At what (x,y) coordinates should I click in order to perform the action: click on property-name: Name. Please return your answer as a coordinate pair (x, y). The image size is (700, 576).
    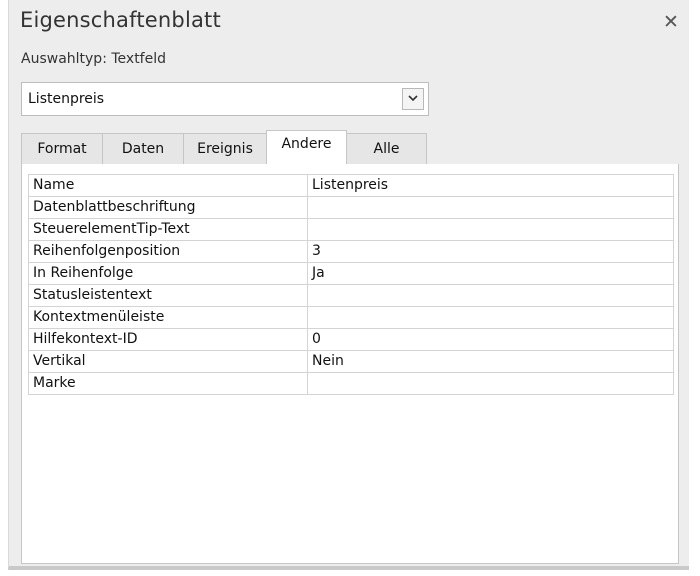
    Looking at the image, I should click on (168, 185).